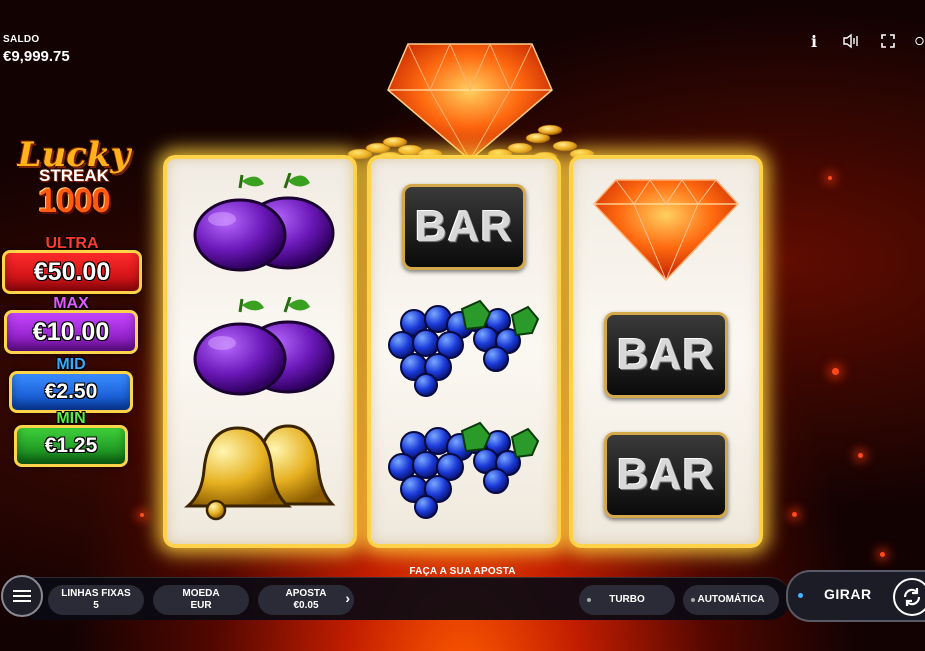  What do you see at coordinates (96, 593) in the screenshot?
I see `fixed-lines-label: LINHAS FIXAS` at bounding box center [96, 593].